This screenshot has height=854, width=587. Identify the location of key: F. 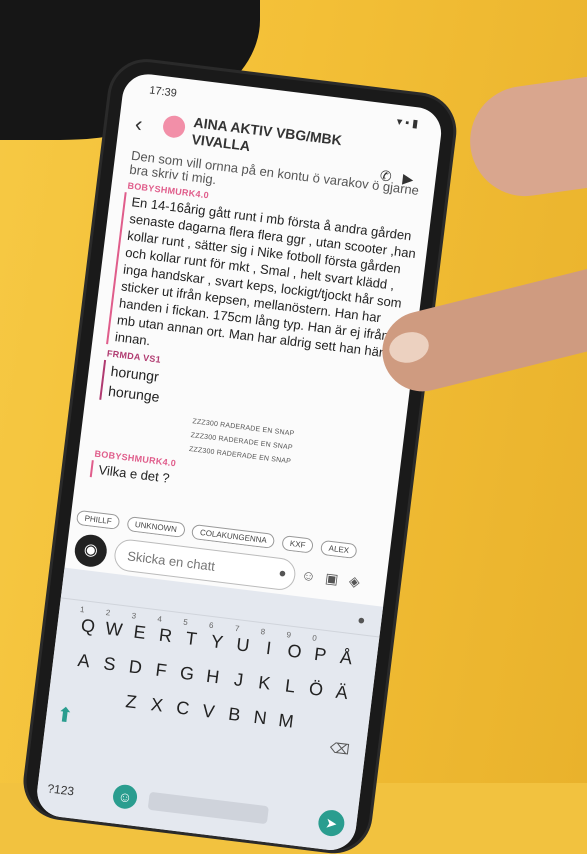
(161, 671).